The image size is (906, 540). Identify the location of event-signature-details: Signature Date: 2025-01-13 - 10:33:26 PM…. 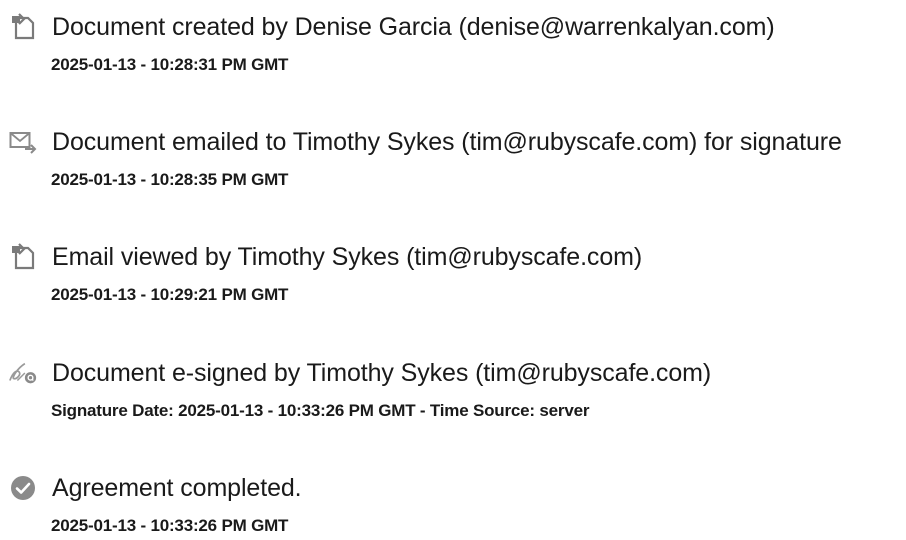
(320, 410).